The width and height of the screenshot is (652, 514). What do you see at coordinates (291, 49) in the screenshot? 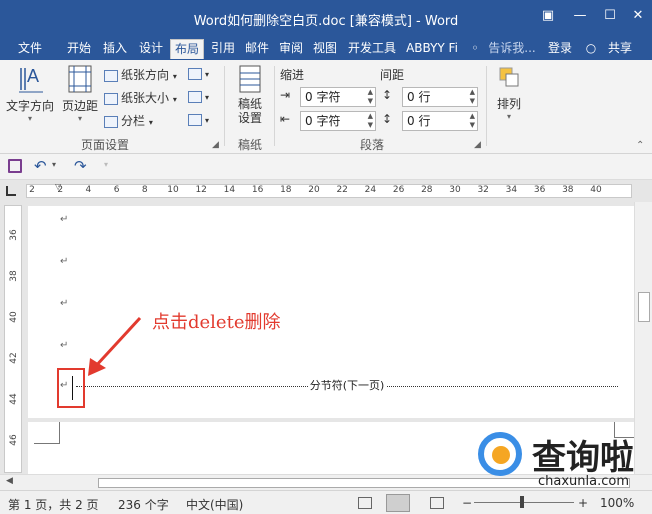
I see `tab-review: 审阅` at bounding box center [291, 49].